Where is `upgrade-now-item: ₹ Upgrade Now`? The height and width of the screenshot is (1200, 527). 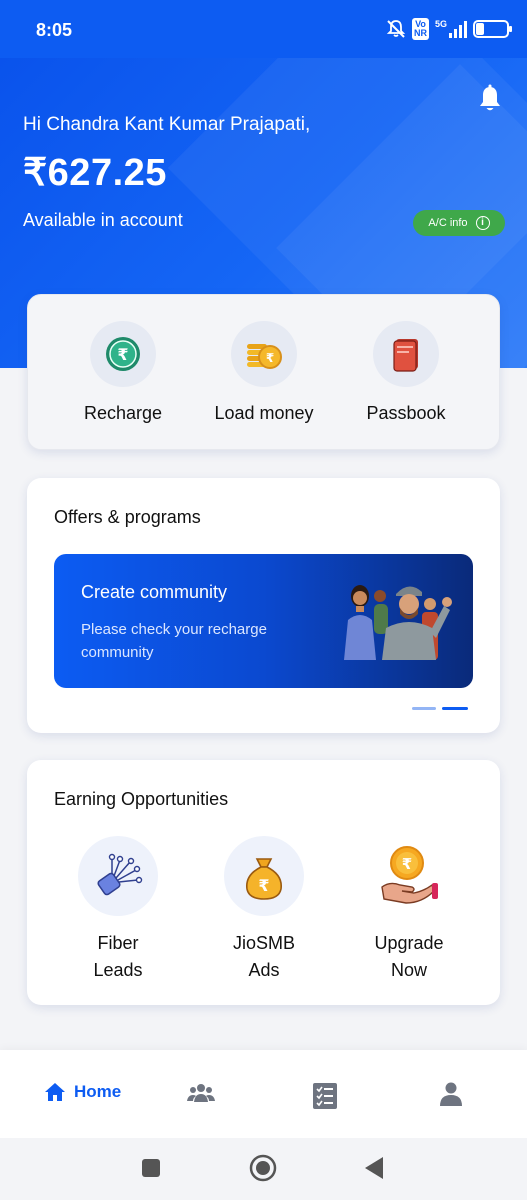
upgrade-now-item: ₹ Upgrade Now is located at coordinates (409, 910).